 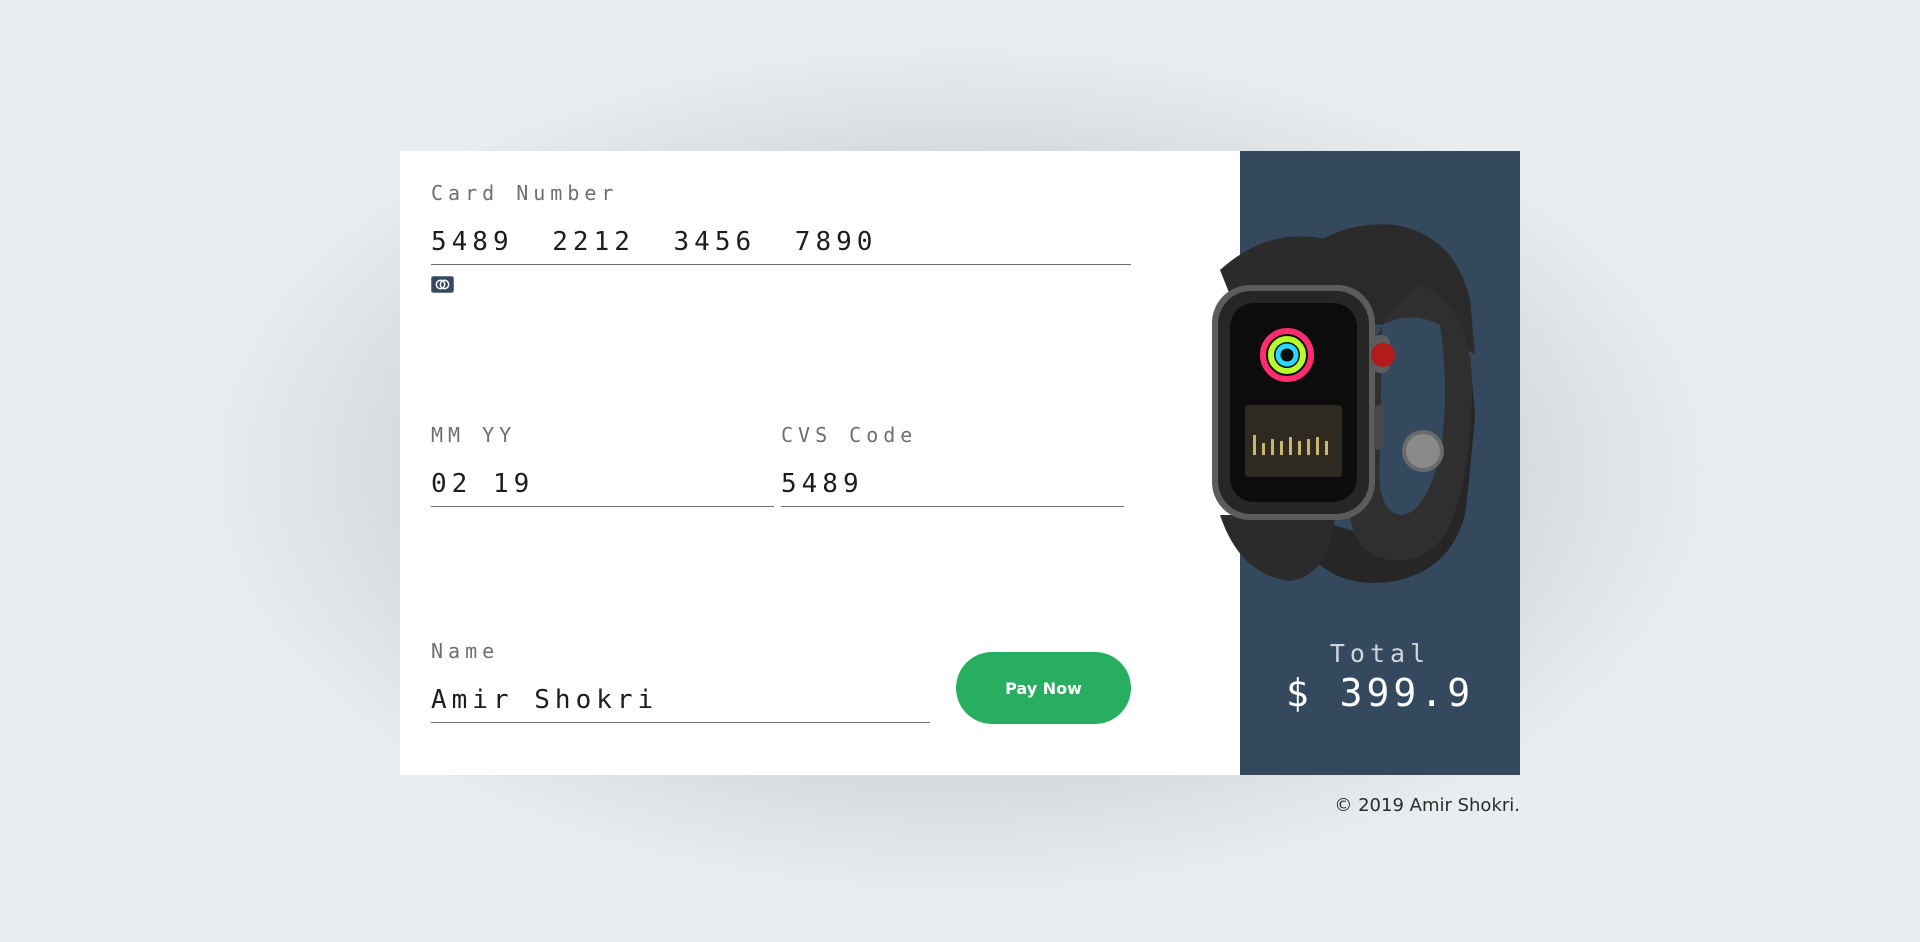 What do you see at coordinates (465, 651) in the screenshot?
I see `name-label: Name` at bounding box center [465, 651].